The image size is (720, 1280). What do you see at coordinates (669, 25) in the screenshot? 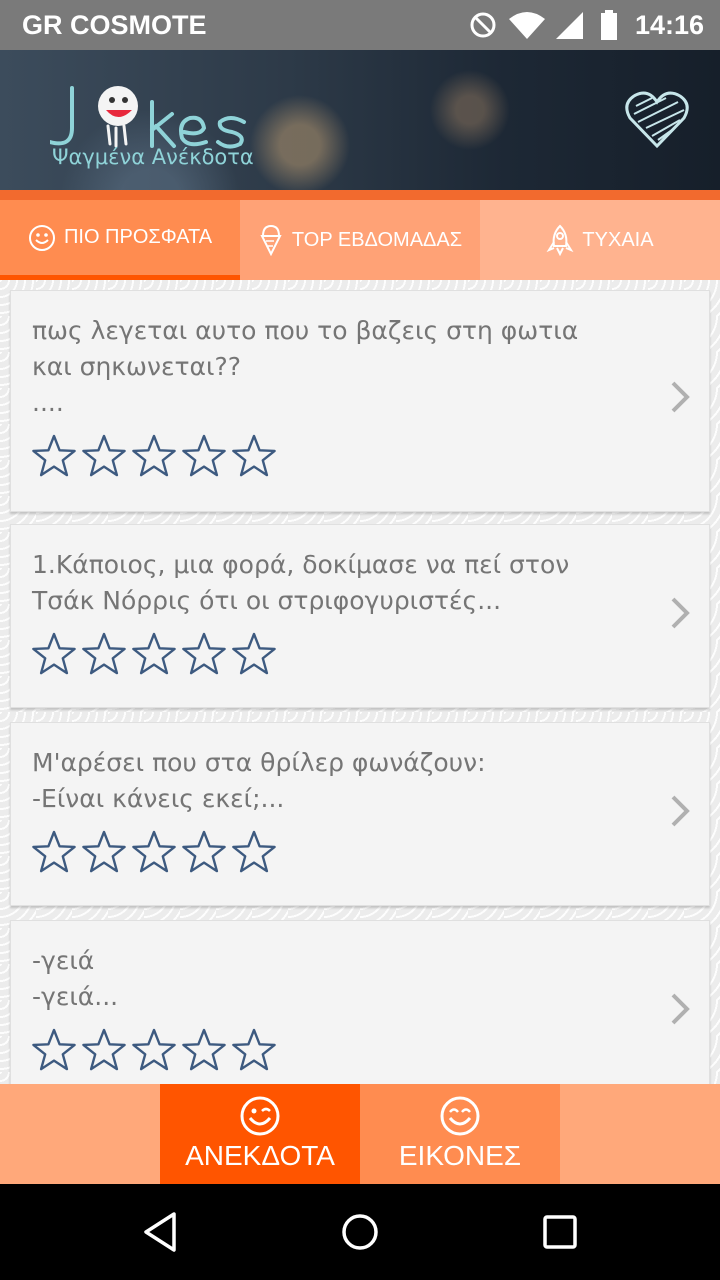
I see `clock: 14:16` at bounding box center [669, 25].